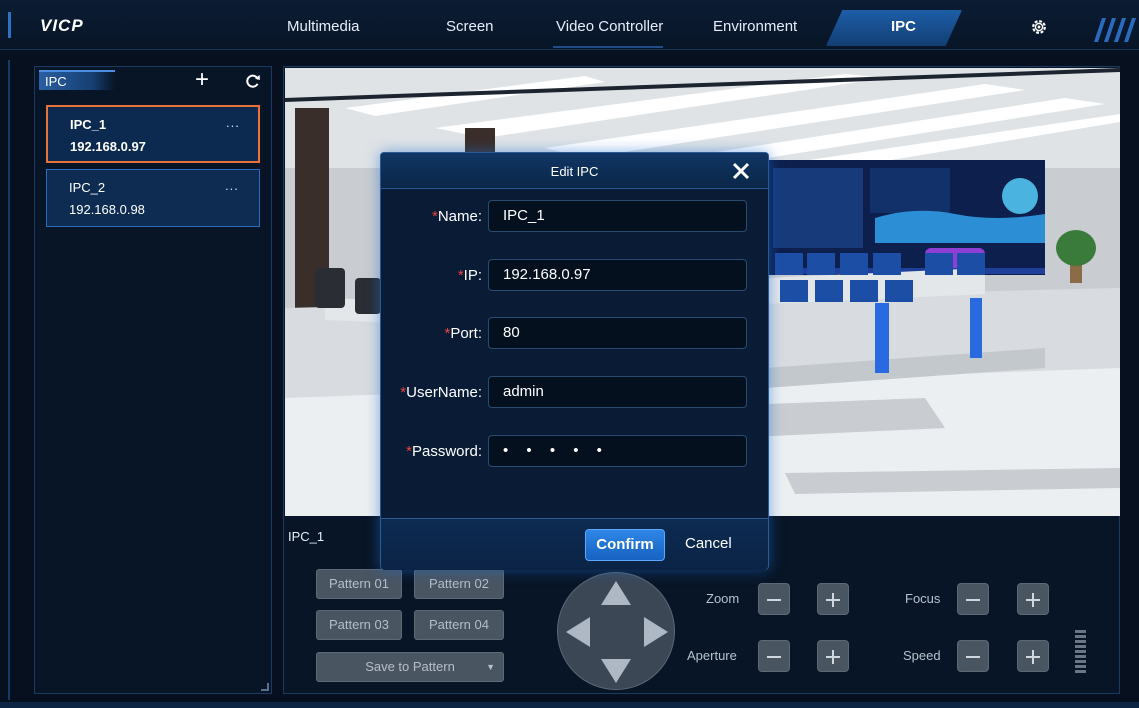 This screenshot has height=708, width=1139. Describe the element at coordinates (1115, 30) in the screenshot. I see `stripes-decoration-icon` at that location.